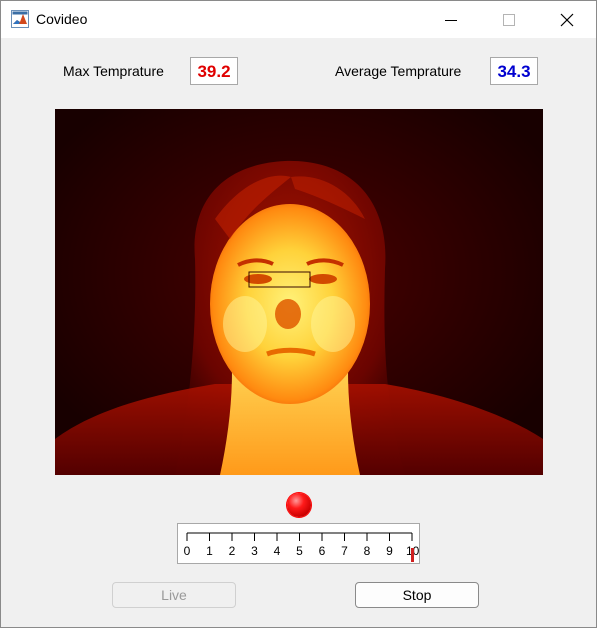 This screenshot has width=597, height=628. What do you see at coordinates (174, 595) in the screenshot?
I see `live-button: Live` at bounding box center [174, 595].